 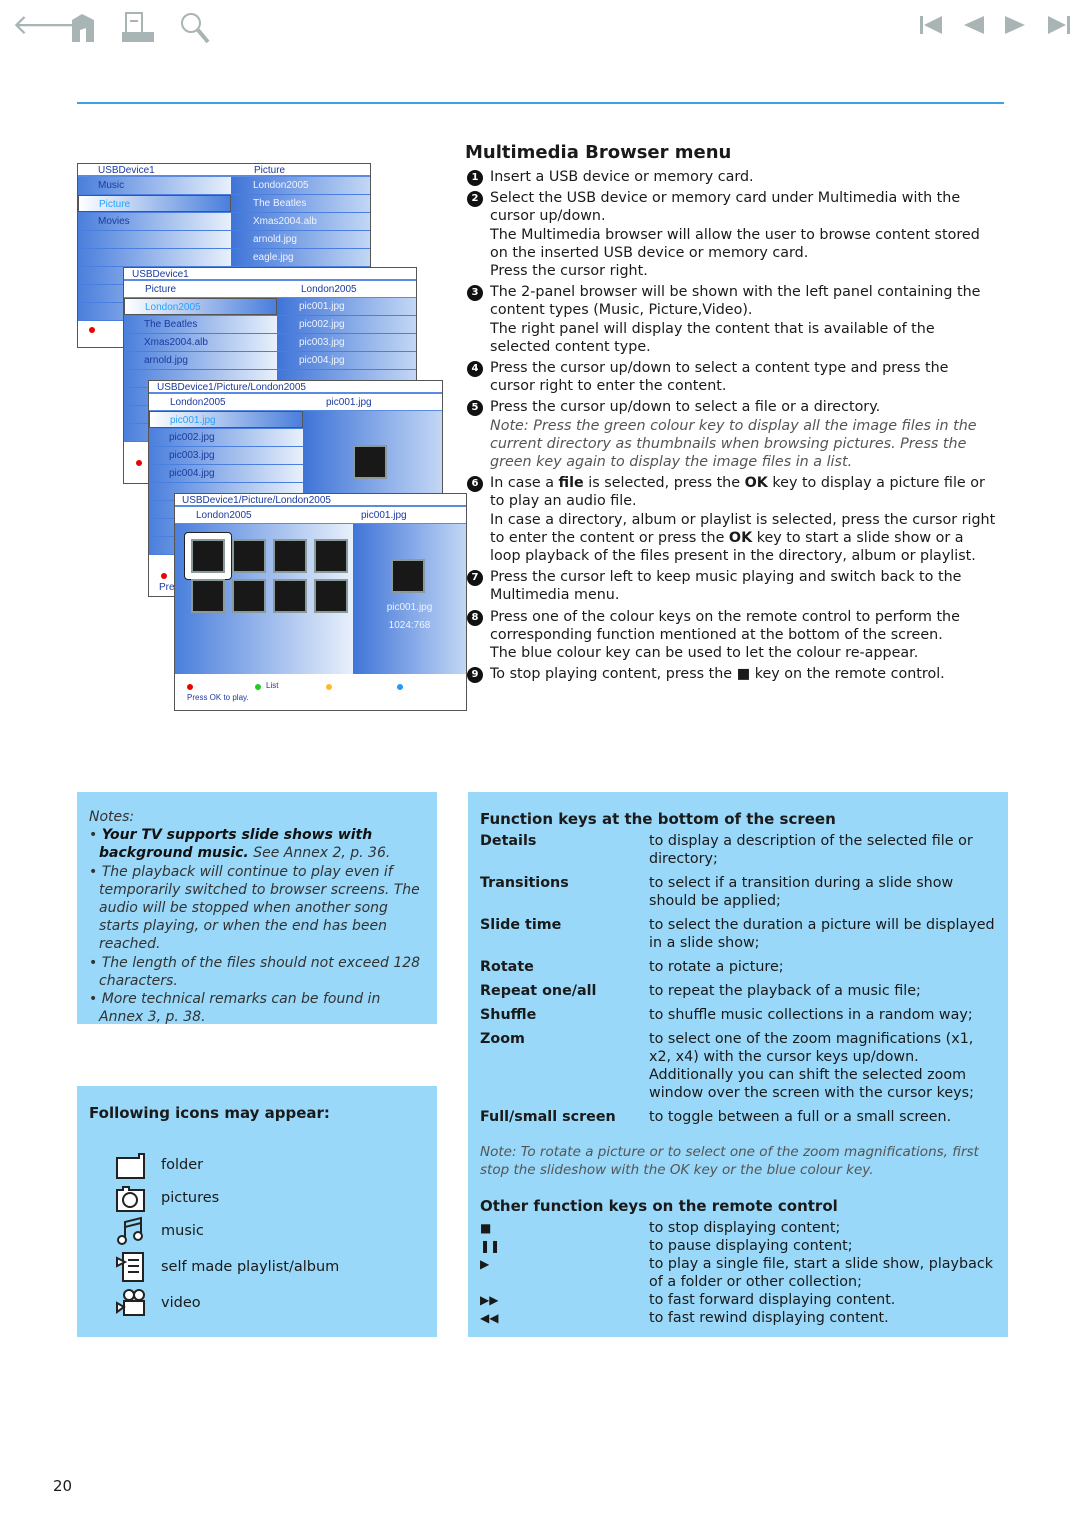 What do you see at coordinates (218, 697) in the screenshot?
I see `footer-text: Press OK to play.` at bounding box center [218, 697].